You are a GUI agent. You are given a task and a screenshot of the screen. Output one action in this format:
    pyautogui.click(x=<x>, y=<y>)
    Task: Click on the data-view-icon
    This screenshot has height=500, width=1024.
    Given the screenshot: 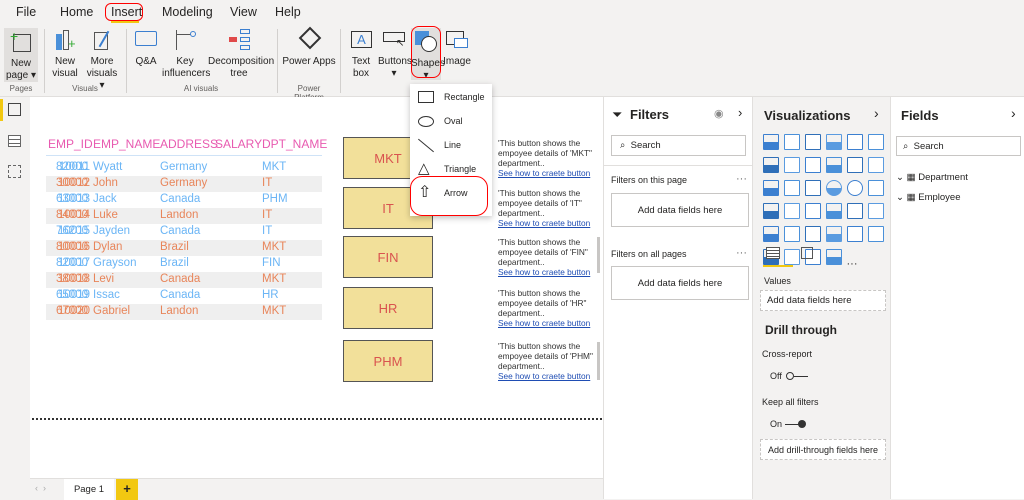 What is the action you would take?
    pyautogui.click(x=14, y=141)
    